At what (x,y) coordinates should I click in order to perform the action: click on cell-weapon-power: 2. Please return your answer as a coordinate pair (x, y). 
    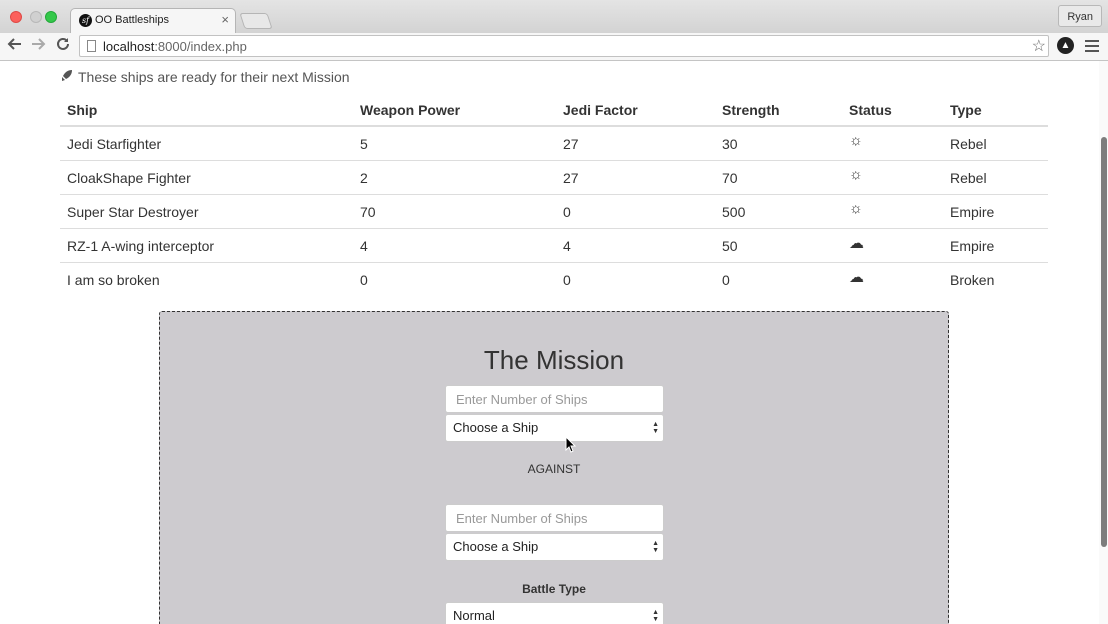
    Looking at the image, I should click on (454, 177).